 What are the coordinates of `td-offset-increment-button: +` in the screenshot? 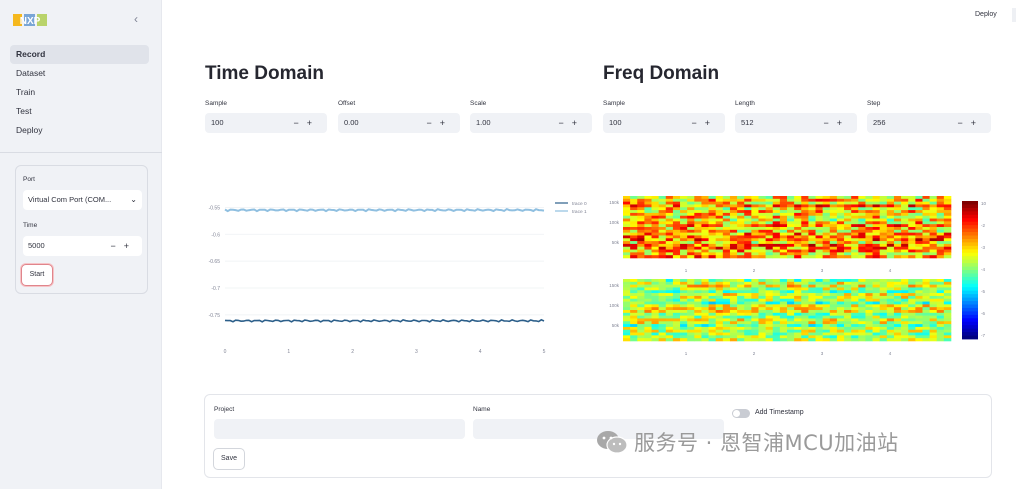 It's located at (446, 123).